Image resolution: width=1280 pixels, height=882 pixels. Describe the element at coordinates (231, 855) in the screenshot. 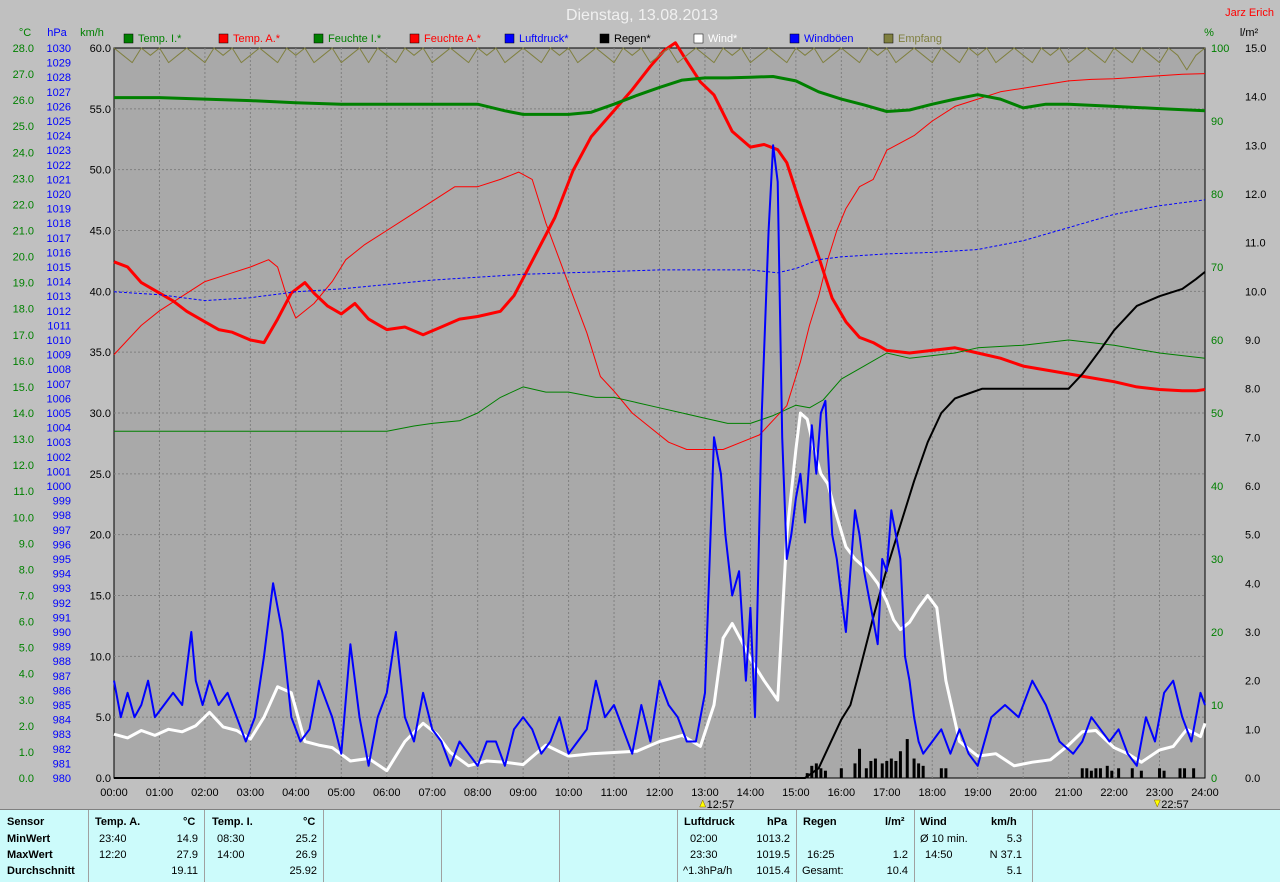

I see `stats-temp-in-max-time: 14:00` at that location.